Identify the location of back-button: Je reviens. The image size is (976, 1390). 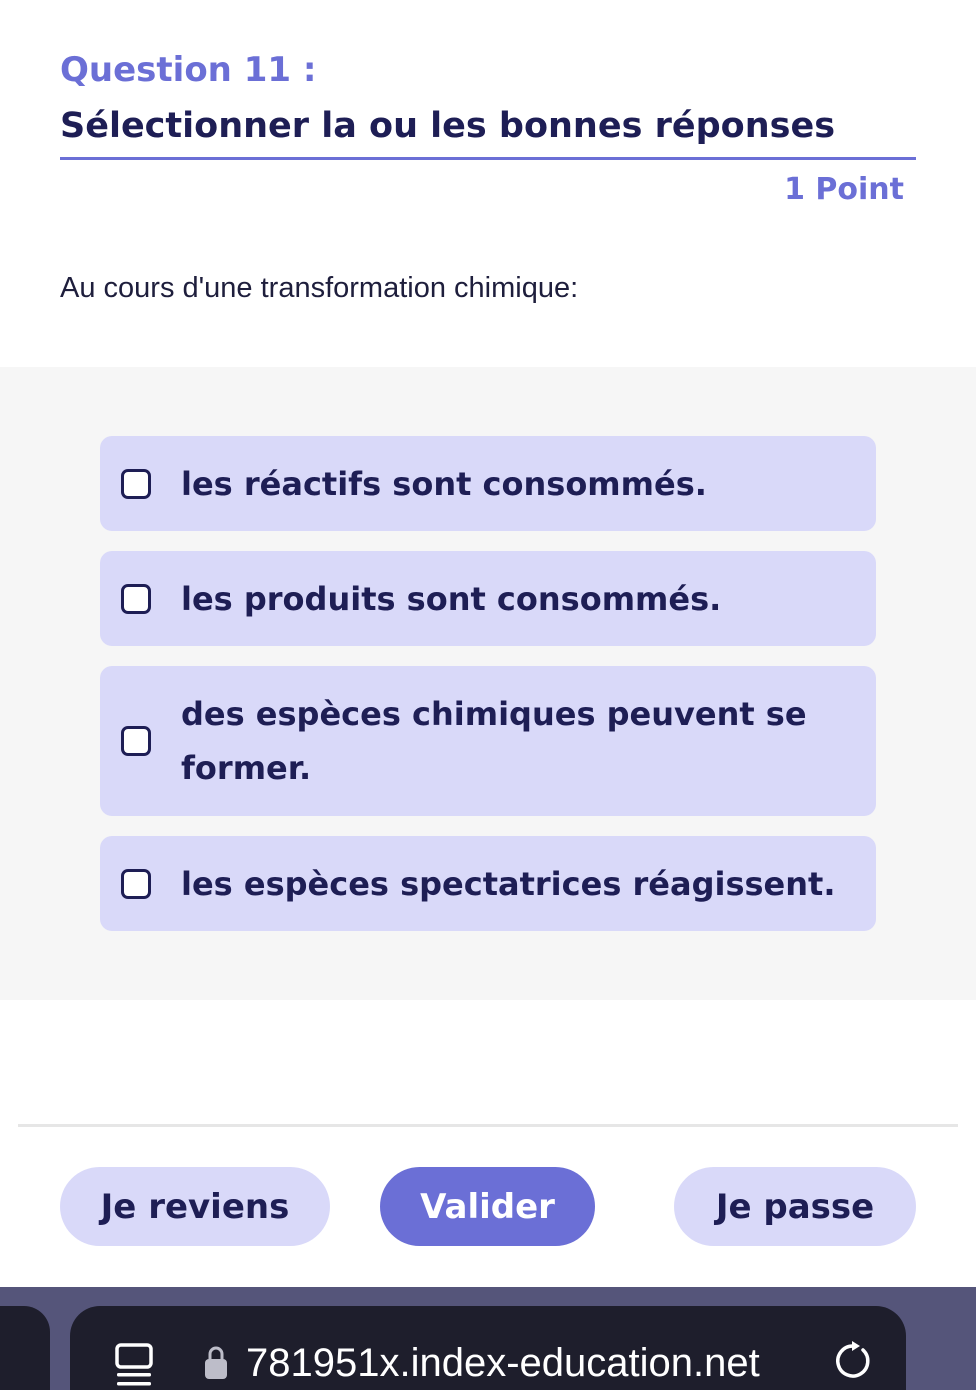
(195, 1206).